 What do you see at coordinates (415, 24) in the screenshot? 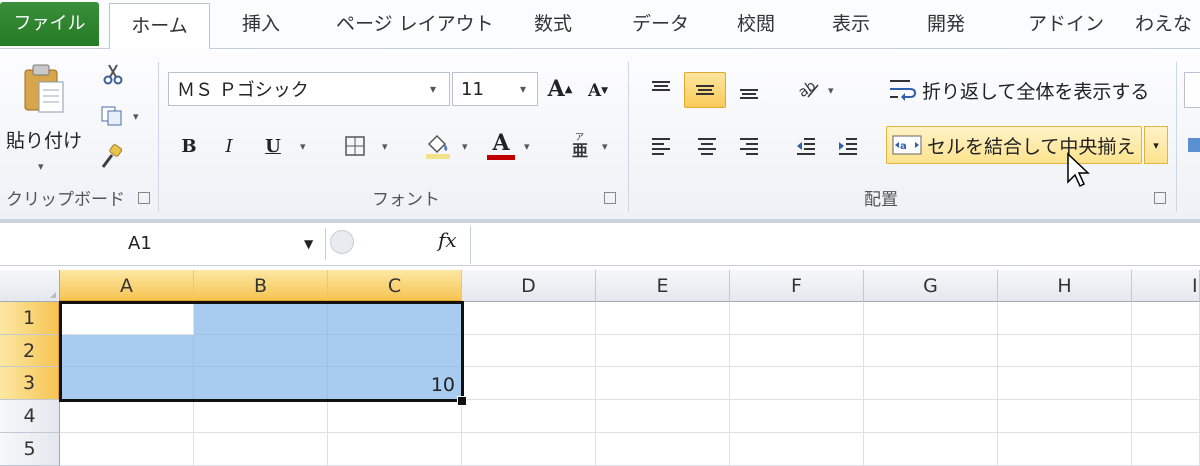
I see `tab-page-layout: ページ レイアウト` at bounding box center [415, 24].